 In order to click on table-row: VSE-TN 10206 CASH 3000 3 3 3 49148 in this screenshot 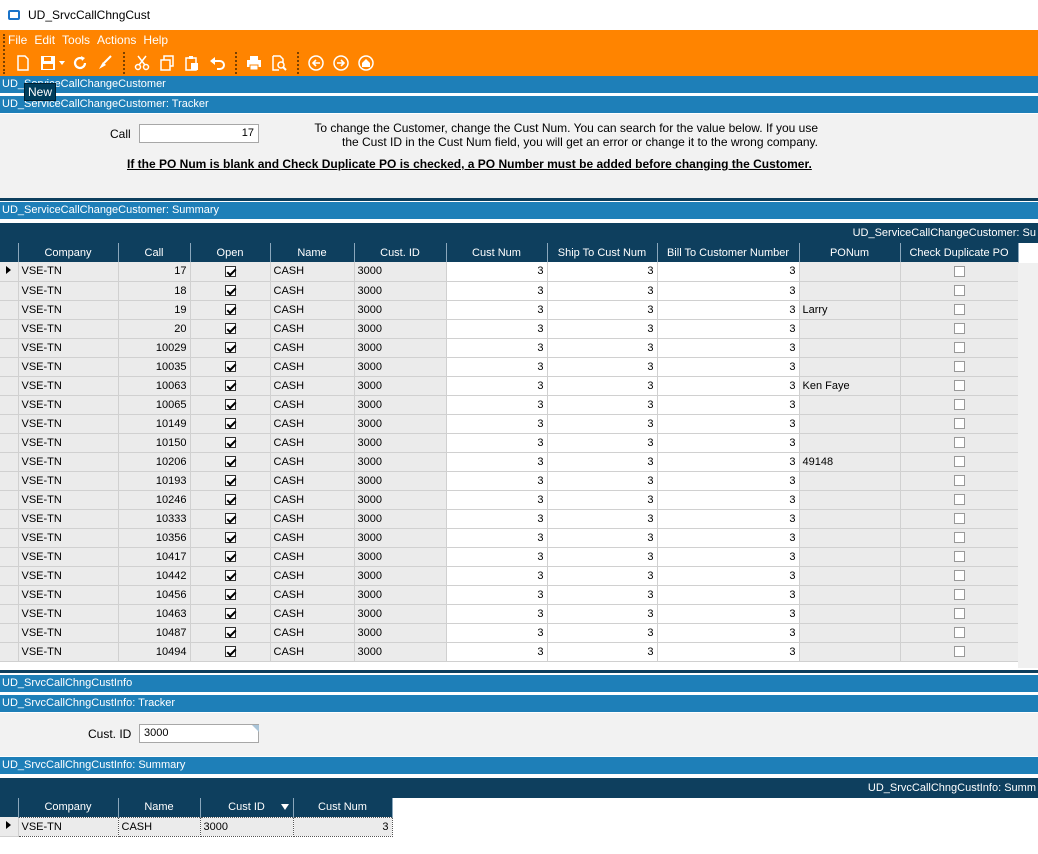, I will do `click(509, 462)`.